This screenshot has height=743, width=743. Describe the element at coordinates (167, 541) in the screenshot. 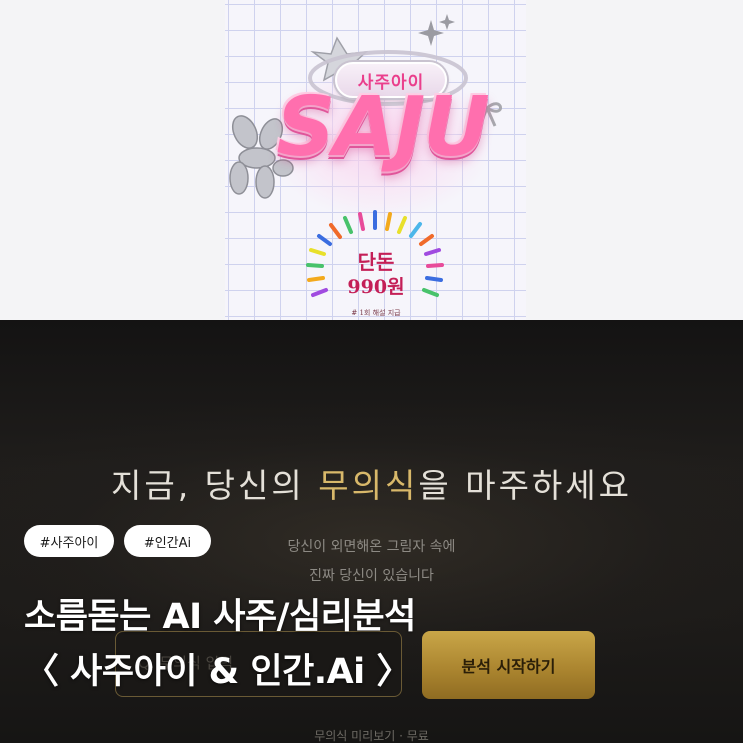

I see `hashtag-human-ai: #인간Ai` at that location.